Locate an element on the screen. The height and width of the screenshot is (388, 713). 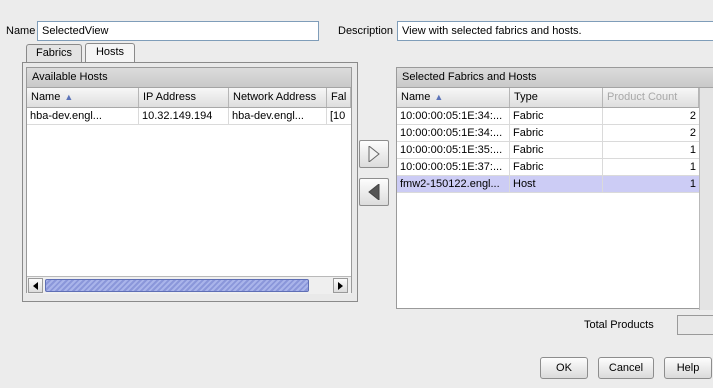
table-row-selected: fmw2-150122.engl... Host 1 is located at coordinates (548, 184).